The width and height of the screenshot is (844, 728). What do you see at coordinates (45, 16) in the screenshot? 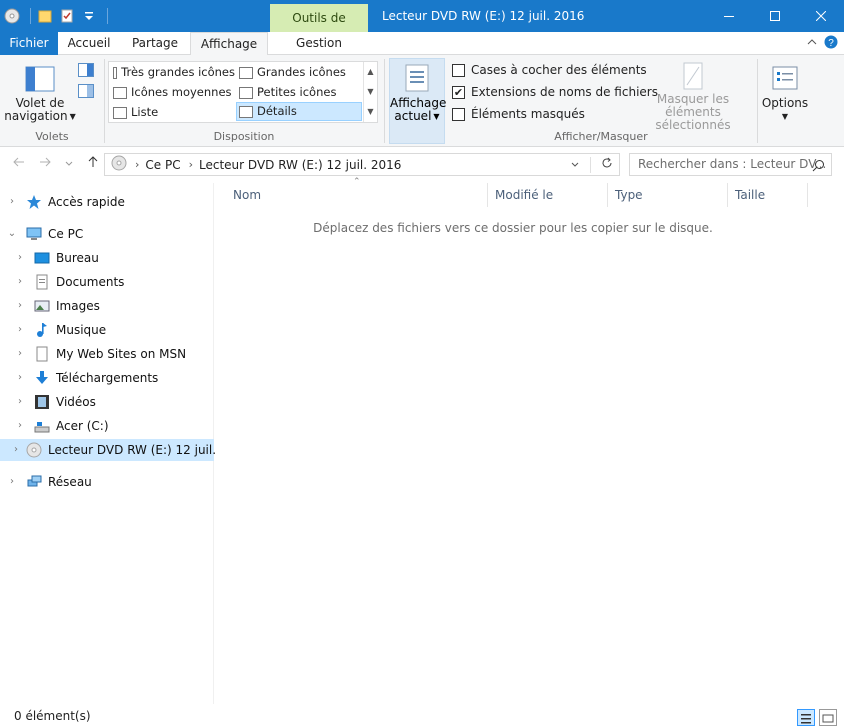
I see `new-folder-icon` at bounding box center [45, 16].